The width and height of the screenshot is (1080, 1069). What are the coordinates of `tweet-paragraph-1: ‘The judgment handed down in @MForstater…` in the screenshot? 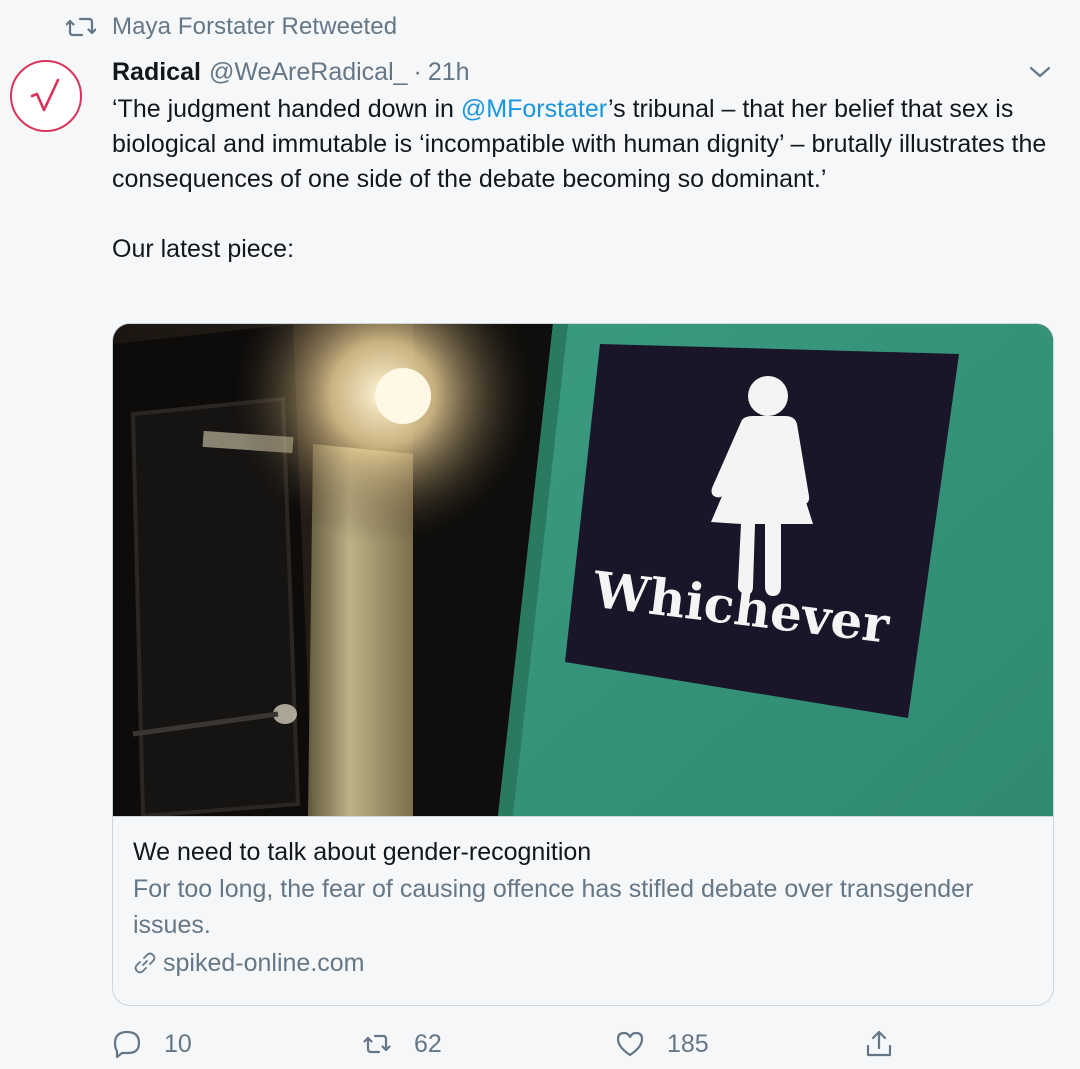 It's located at (587, 144).